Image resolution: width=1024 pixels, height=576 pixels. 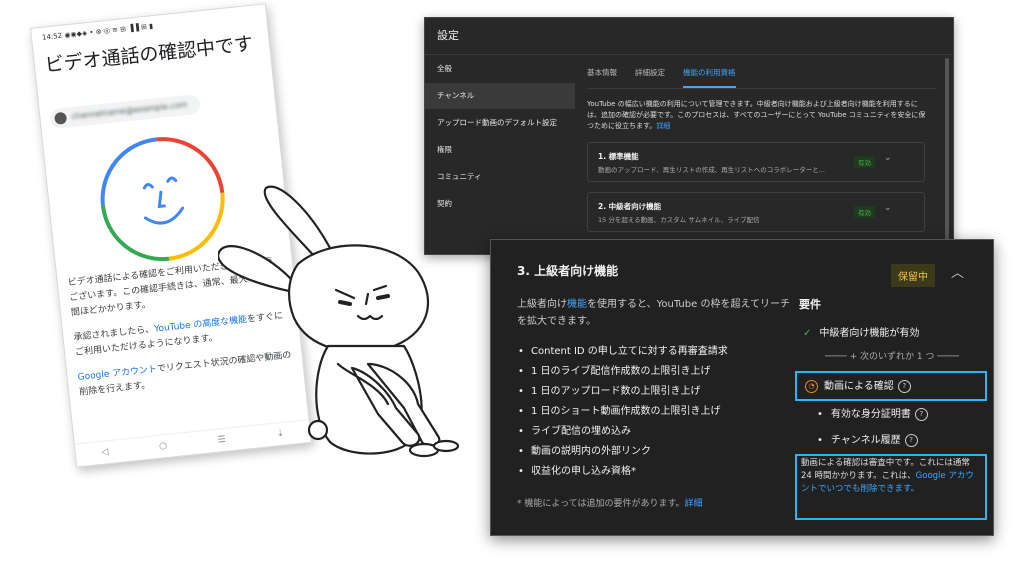 I want to click on sidebar-item-channel: チャンネル, so click(x=500, y=96).